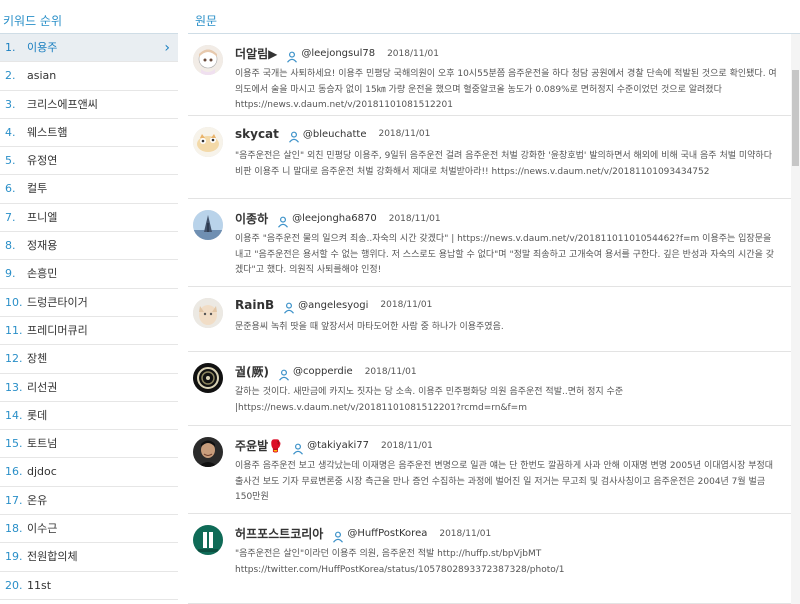 The image size is (800, 604). Describe the element at coordinates (89, 133) in the screenshot. I see `keyword-item: 4. 웨스트햄` at that location.